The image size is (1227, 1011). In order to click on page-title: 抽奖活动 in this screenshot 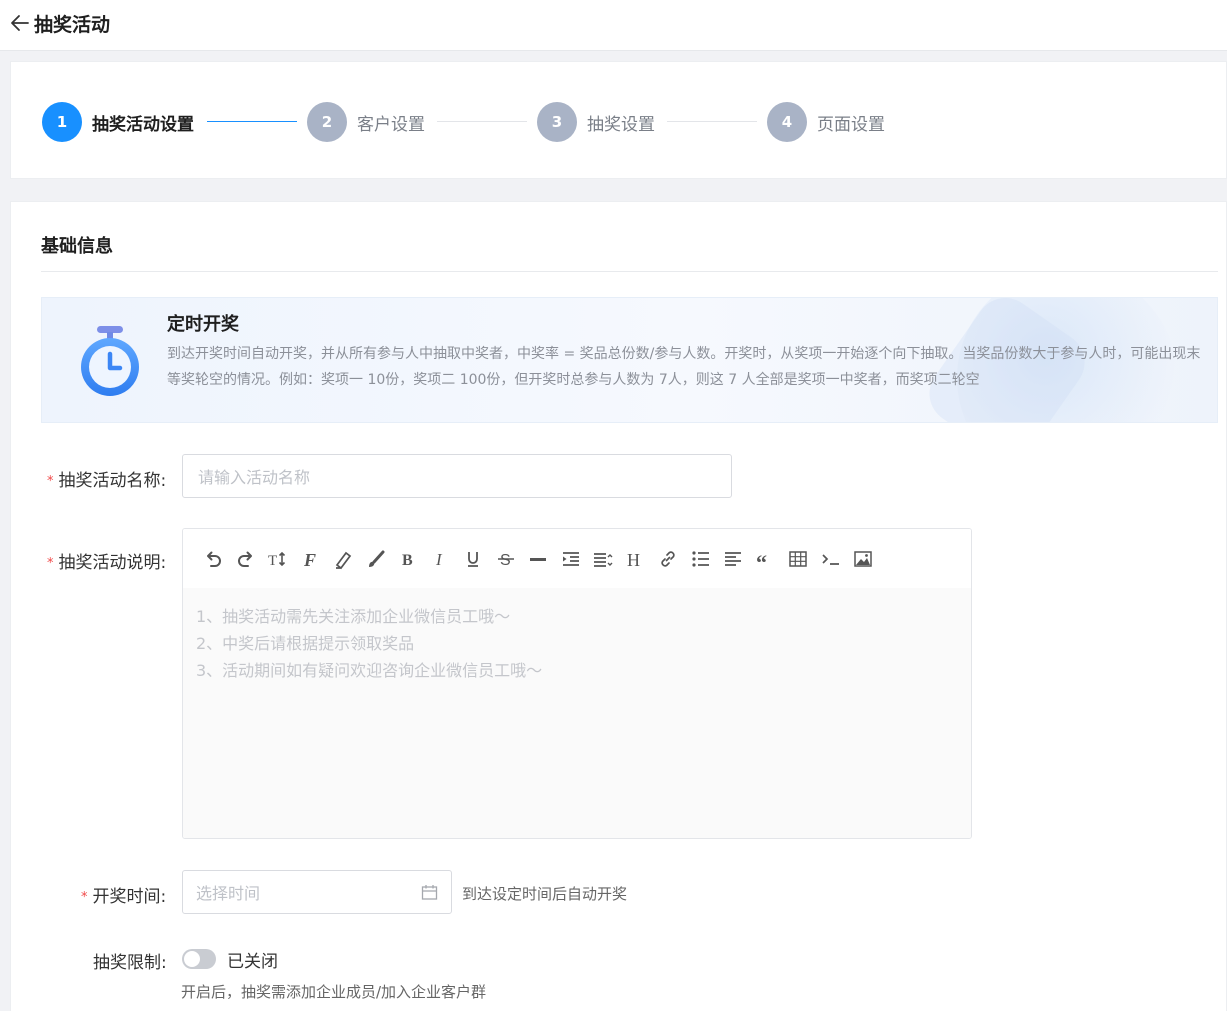, I will do `click(72, 25)`.